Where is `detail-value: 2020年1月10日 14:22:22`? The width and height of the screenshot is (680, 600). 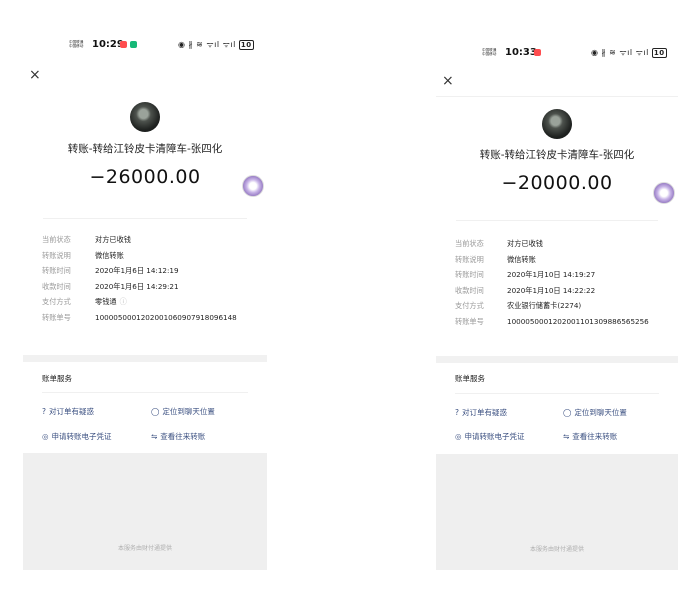 detail-value: 2020年1月10日 14:22:22 is located at coordinates (551, 290).